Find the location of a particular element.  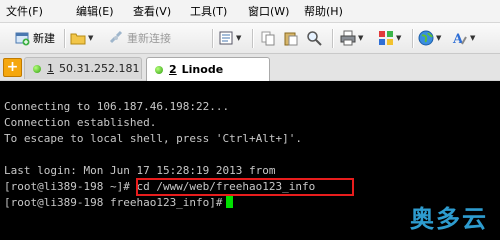

terminal-prompt-line: [root@li389-198 freehao123_info]# is located at coordinates (118, 202).